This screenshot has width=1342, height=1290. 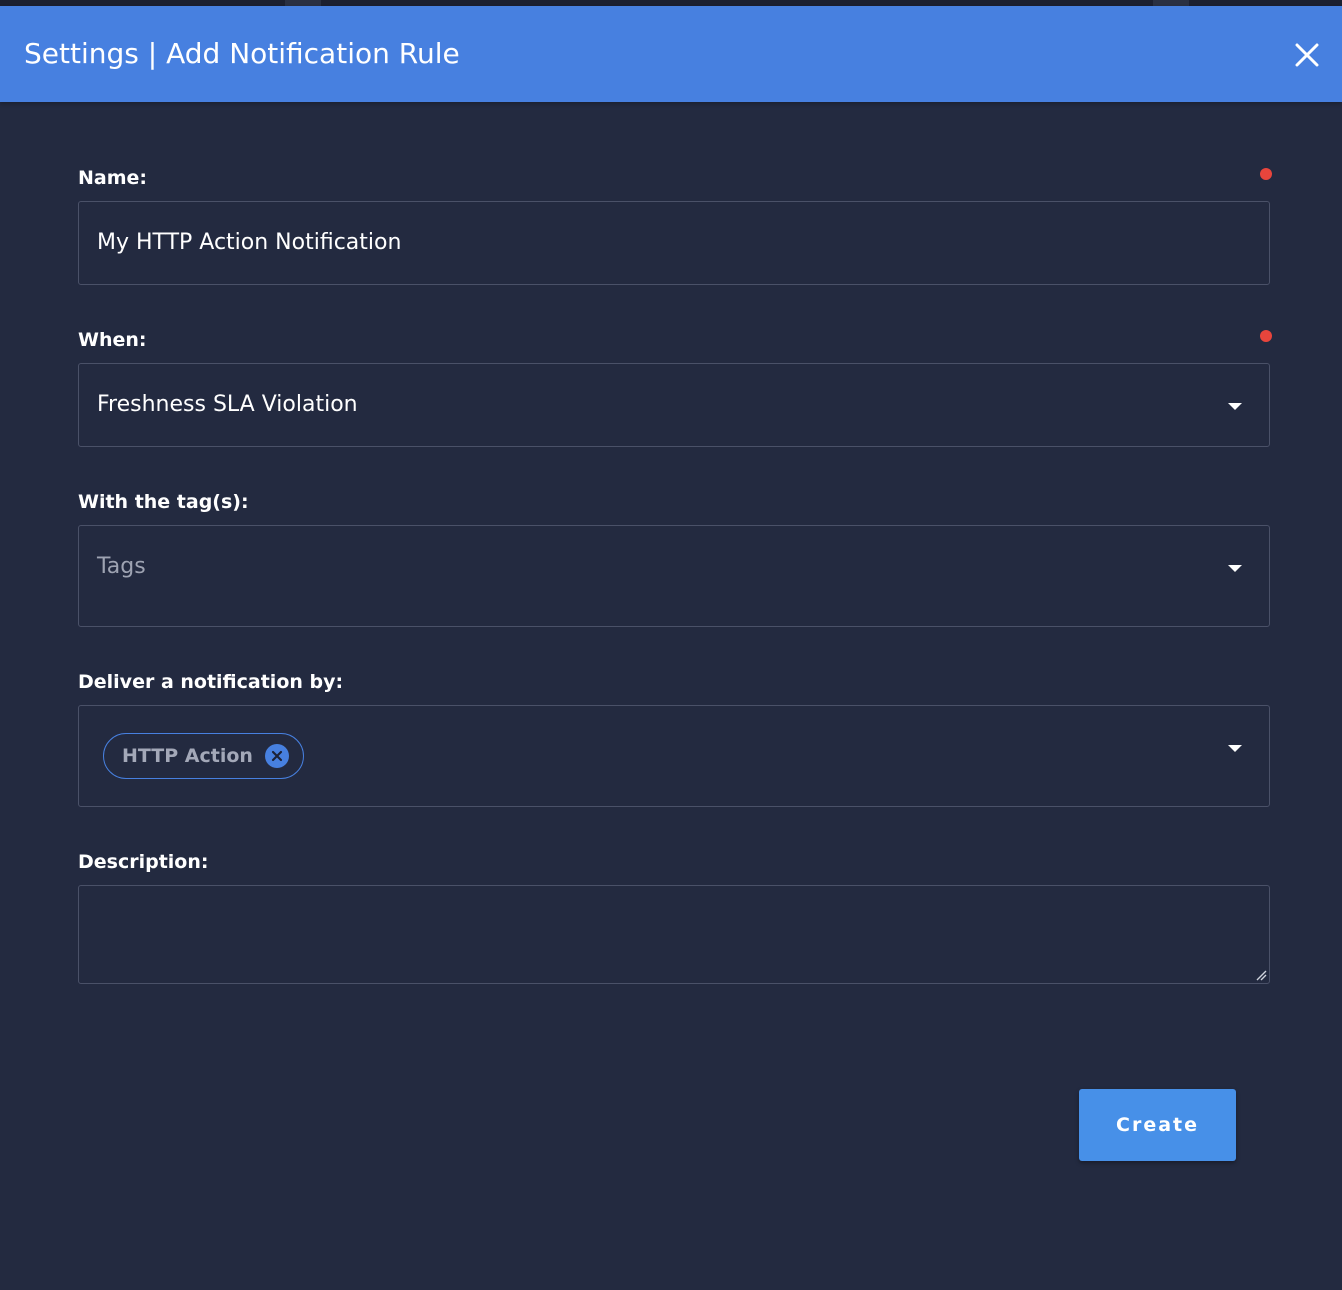 I want to click on delivery-chip-label: HTTP Action, so click(x=187, y=756).